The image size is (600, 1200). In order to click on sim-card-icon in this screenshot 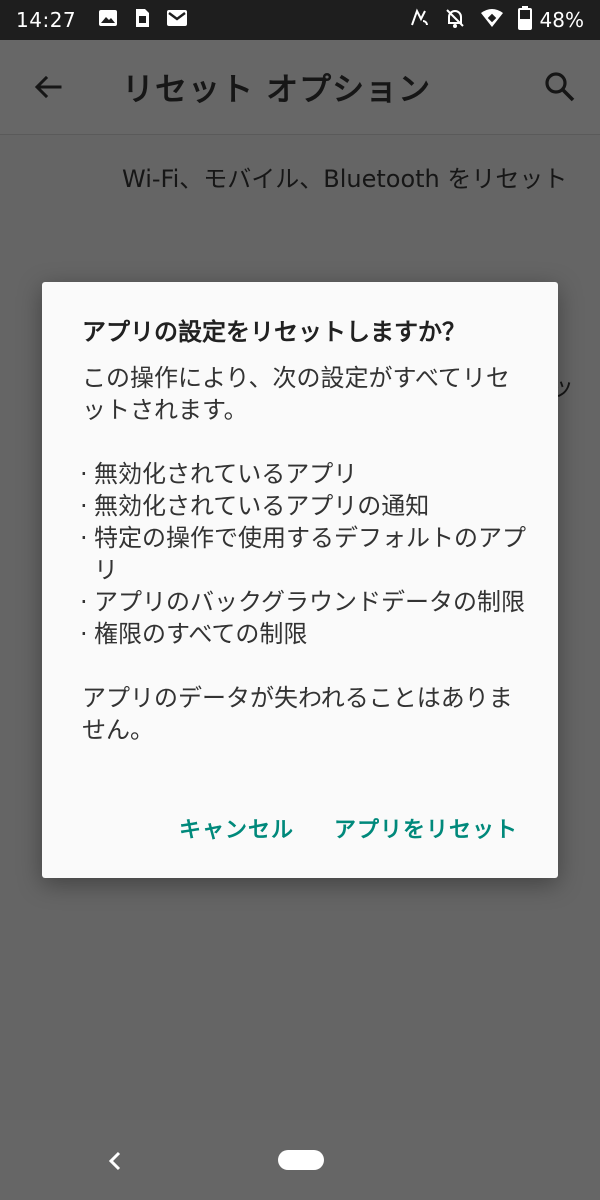, I will do `click(142, 20)`.